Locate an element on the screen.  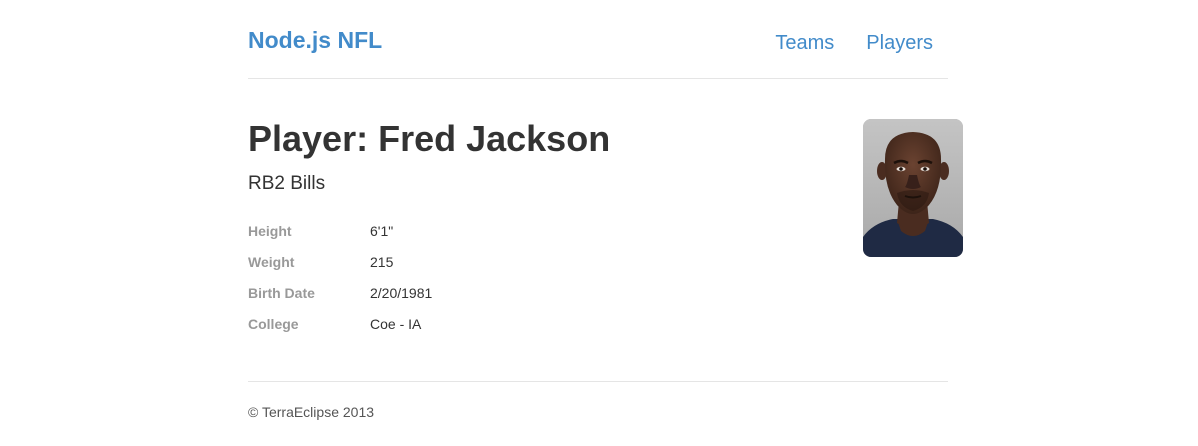
copyright-text: © TerraEclipse 2013 is located at coordinates (311, 412).